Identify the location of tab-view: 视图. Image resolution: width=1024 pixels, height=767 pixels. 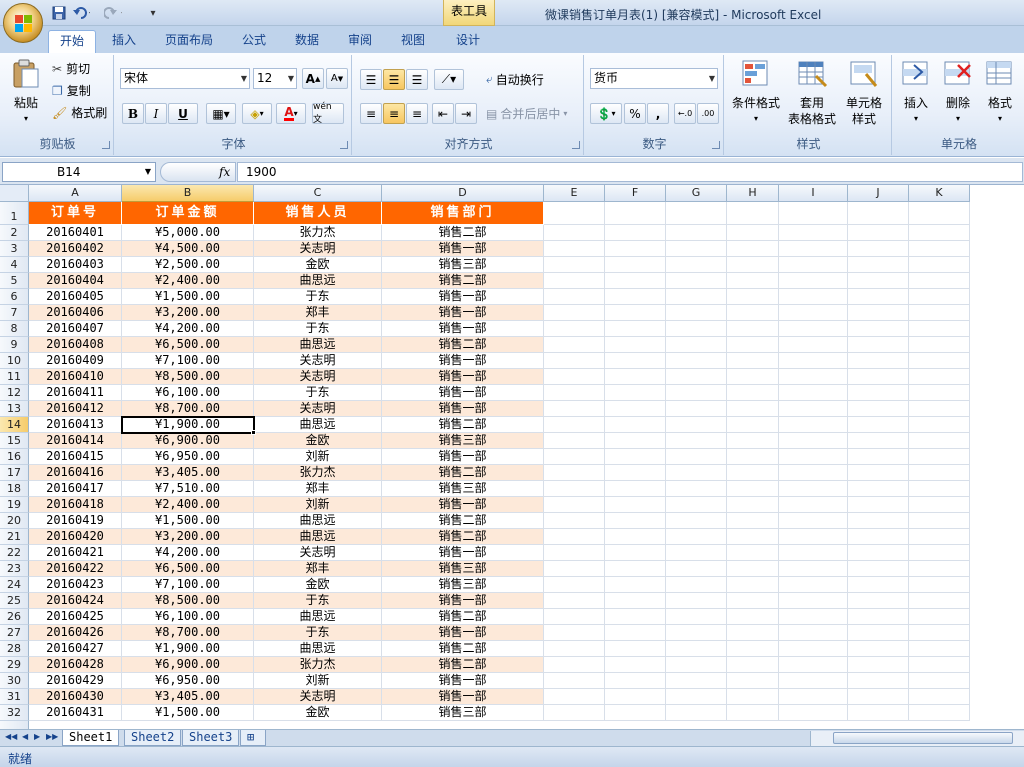
(413, 41).